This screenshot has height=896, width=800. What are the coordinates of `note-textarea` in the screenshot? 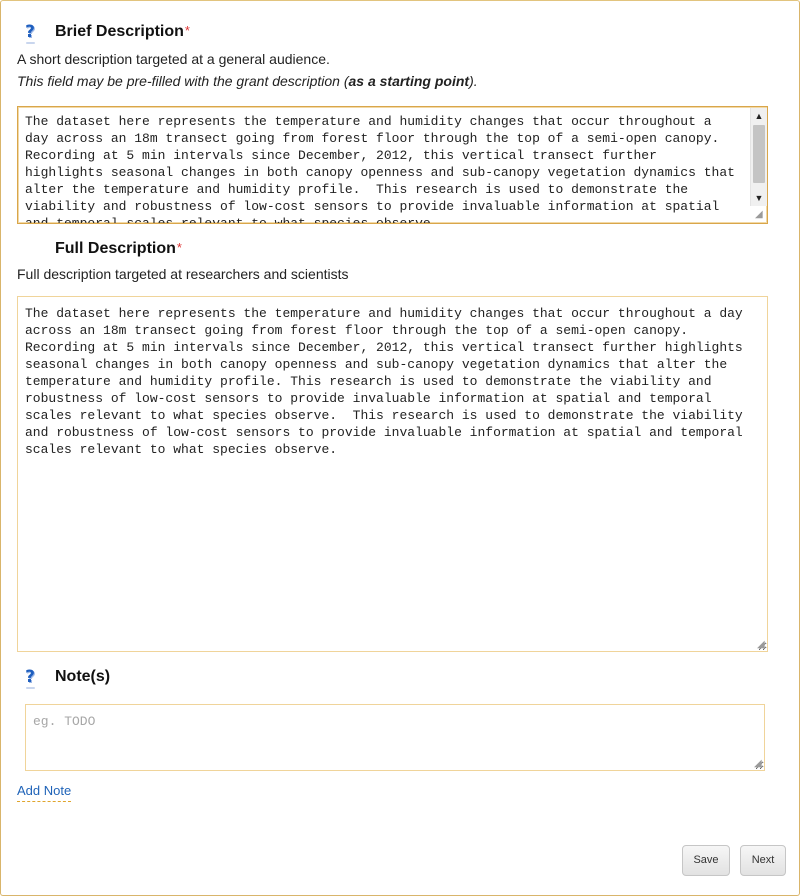 It's located at (395, 737).